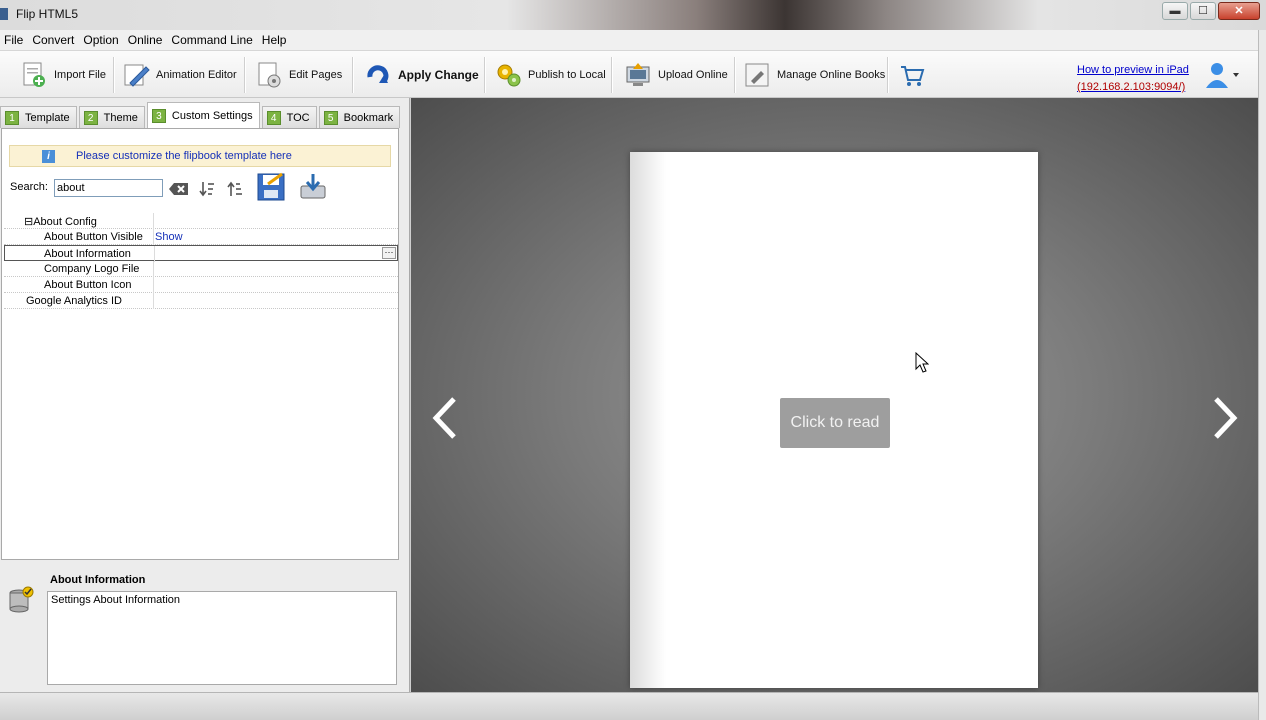 Image resolution: width=1266 pixels, height=720 pixels. I want to click on tab-number: 4, so click(273, 117).